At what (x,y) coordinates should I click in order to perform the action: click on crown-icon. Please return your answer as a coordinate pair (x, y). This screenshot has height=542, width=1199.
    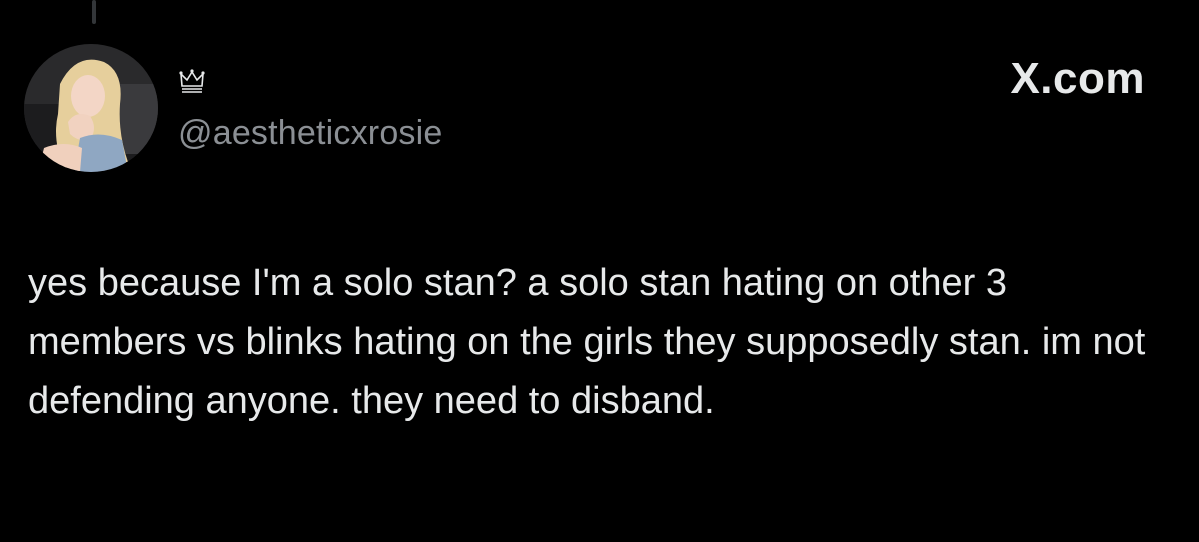
    Looking at the image, I should click on (192, 81).